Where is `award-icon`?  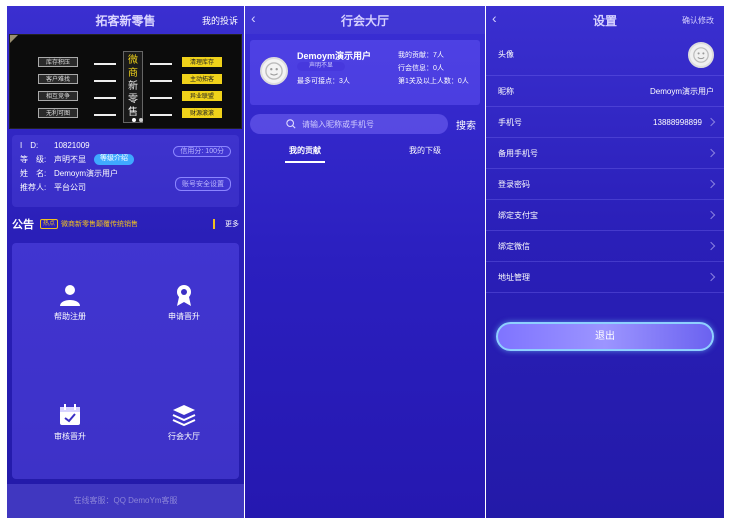
award-icon is located at coordinates (184, 295).